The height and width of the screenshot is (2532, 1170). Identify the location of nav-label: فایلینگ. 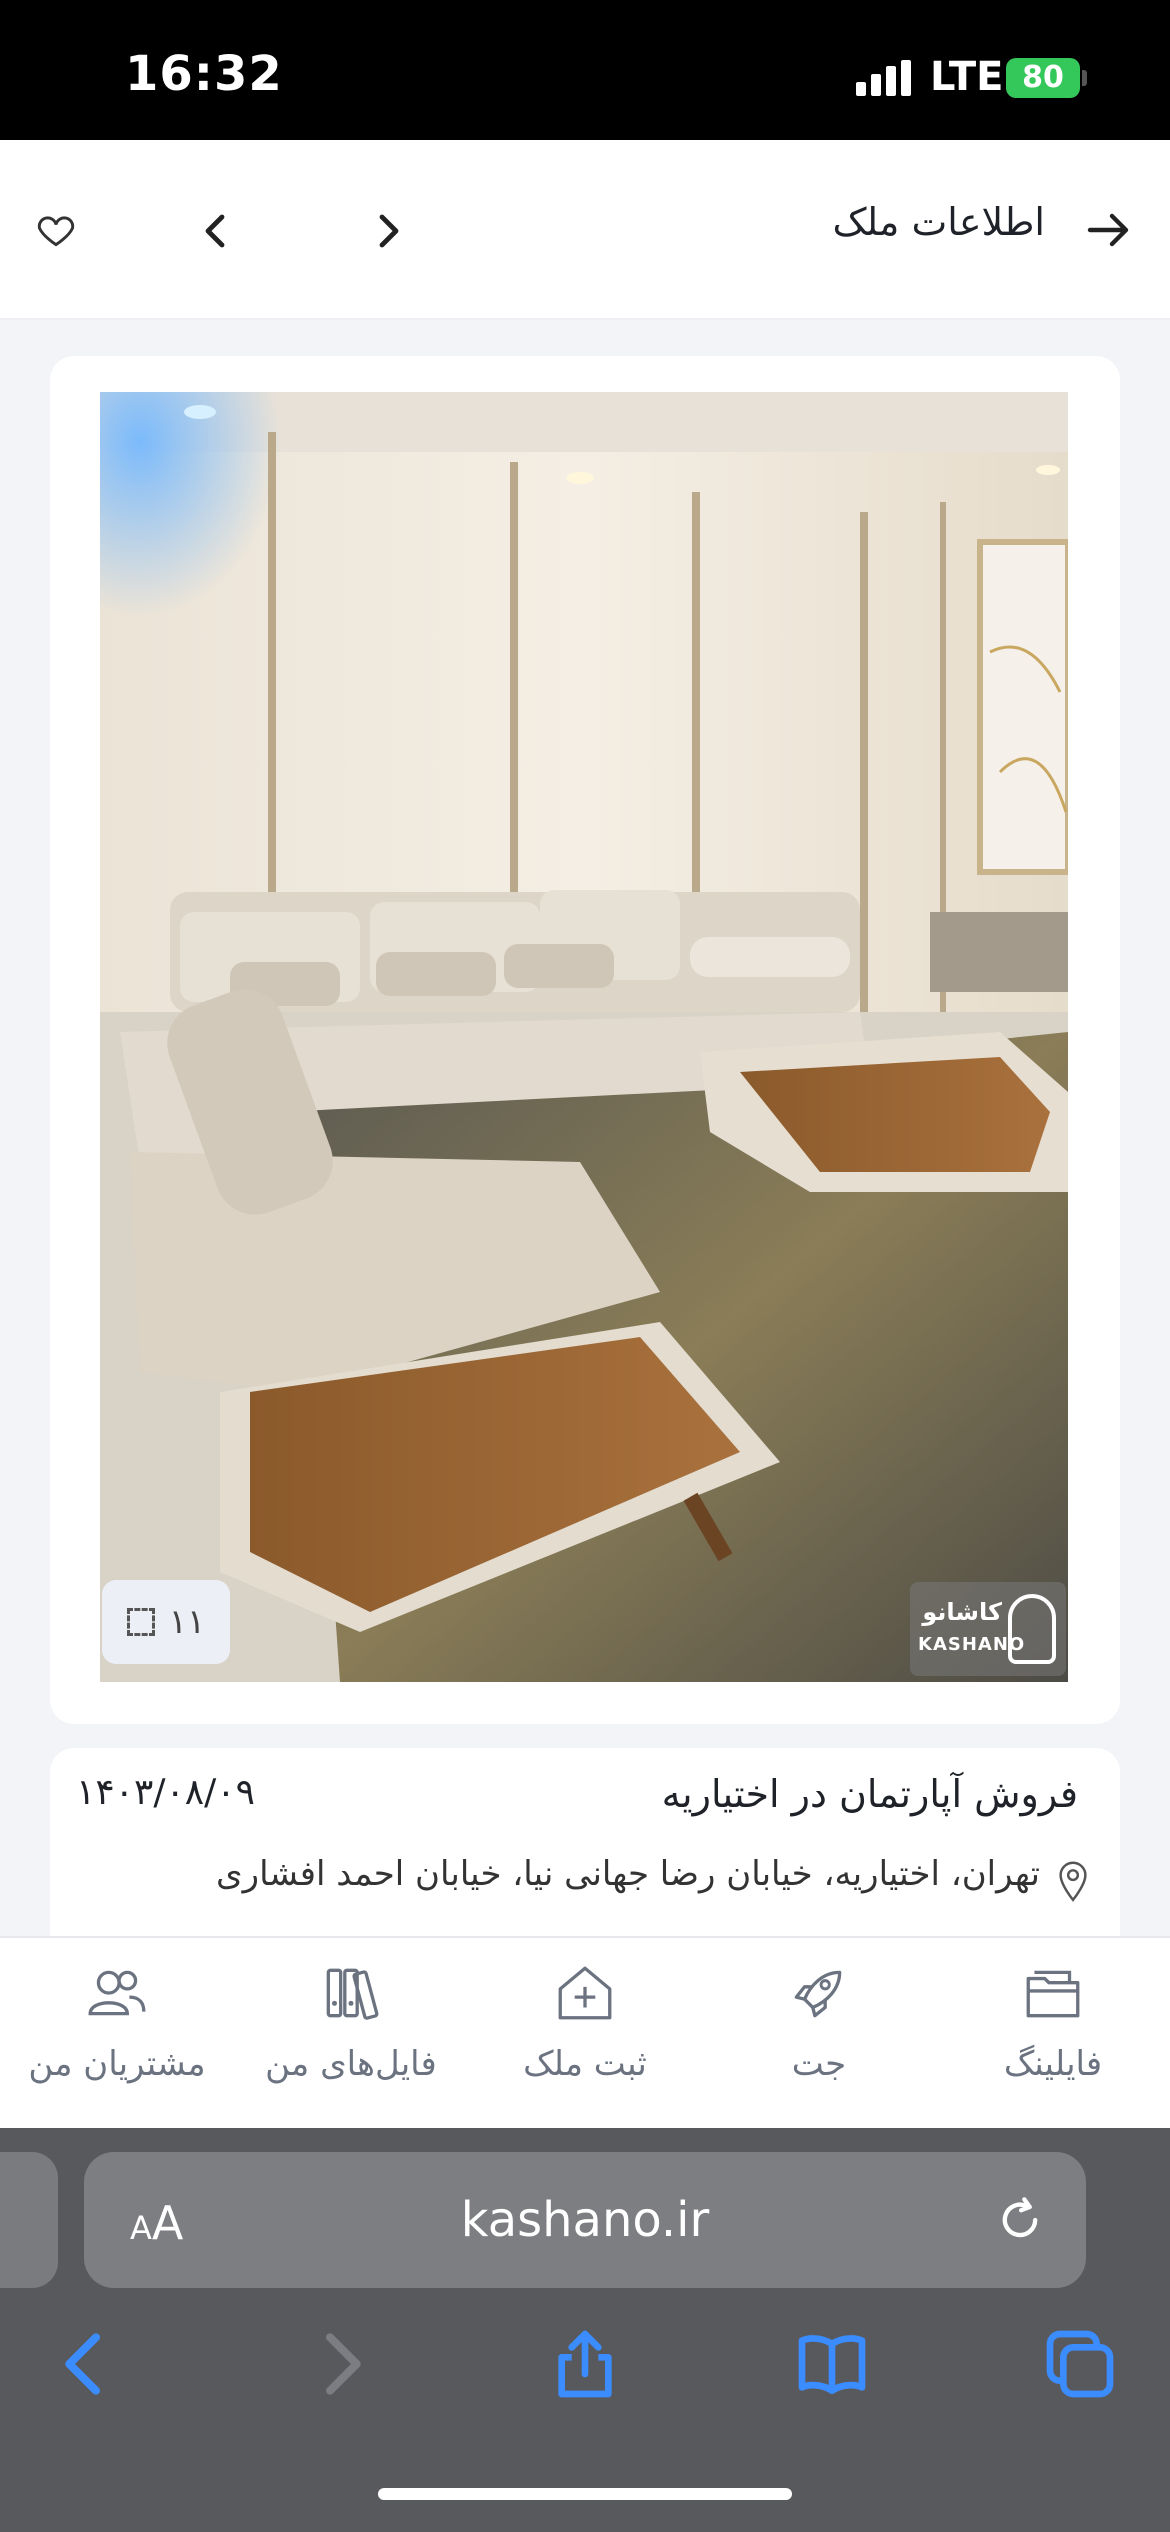
(1053, 2064).